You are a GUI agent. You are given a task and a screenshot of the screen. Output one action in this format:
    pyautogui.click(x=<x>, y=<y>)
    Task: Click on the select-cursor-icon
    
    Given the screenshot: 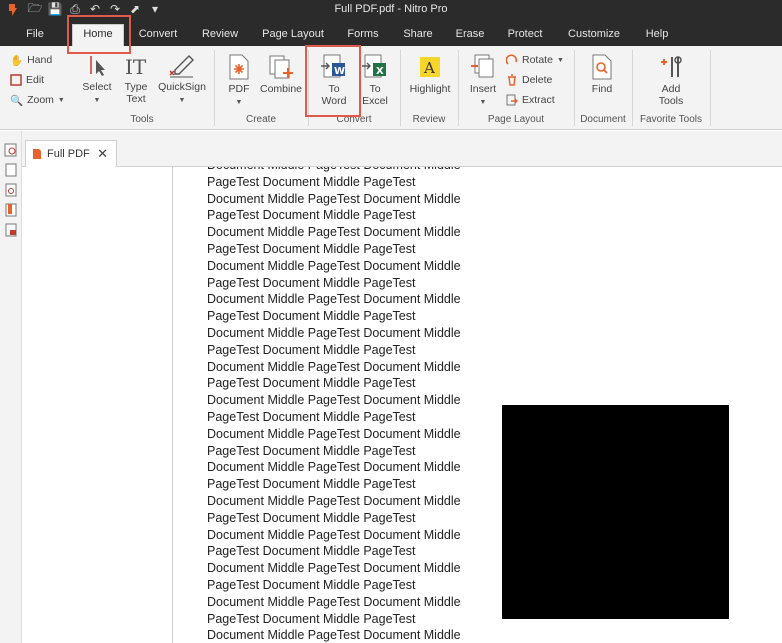 What is the action you would take?
    pyautogui.click(x=97, y=66)
    